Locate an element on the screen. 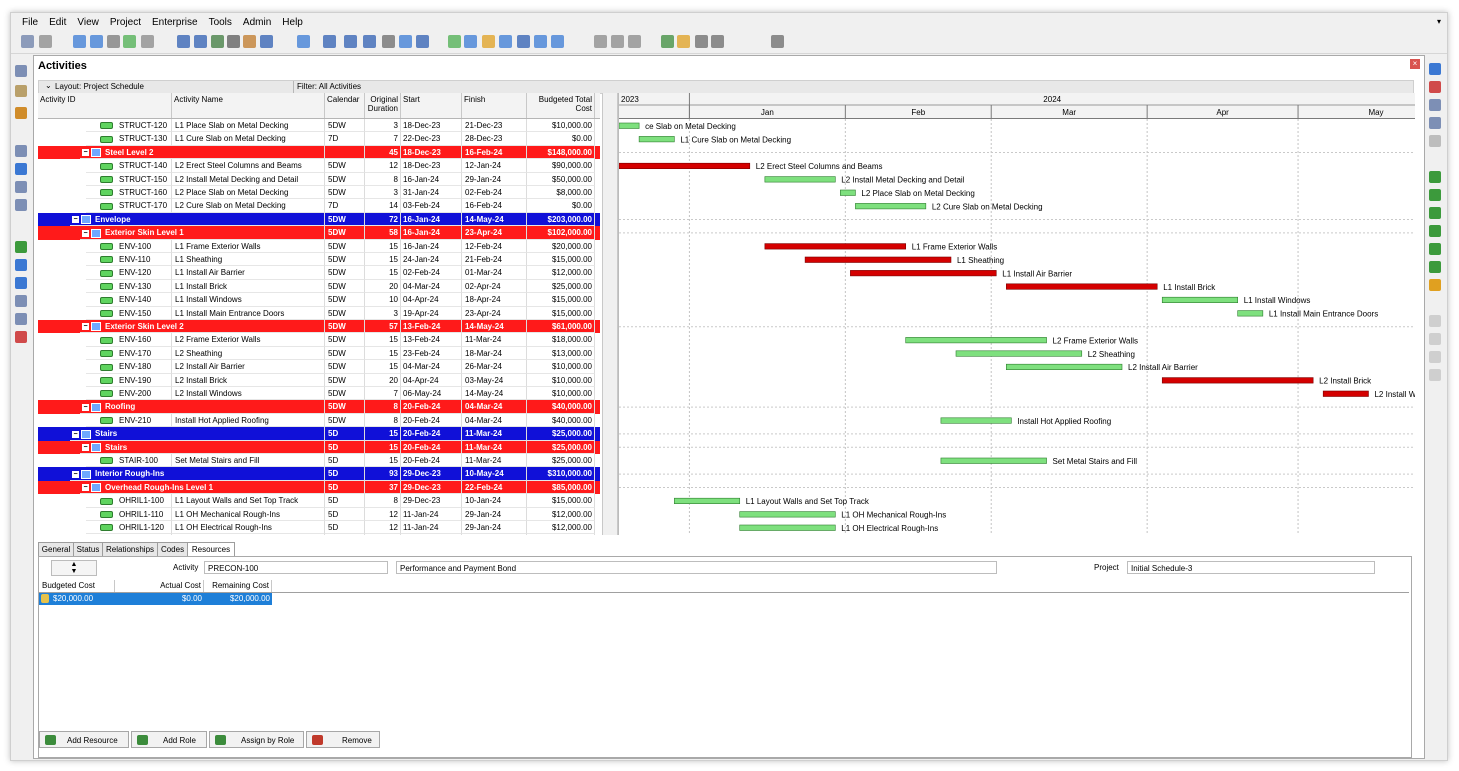  col-start: Start is located at coordinates (431, 105).